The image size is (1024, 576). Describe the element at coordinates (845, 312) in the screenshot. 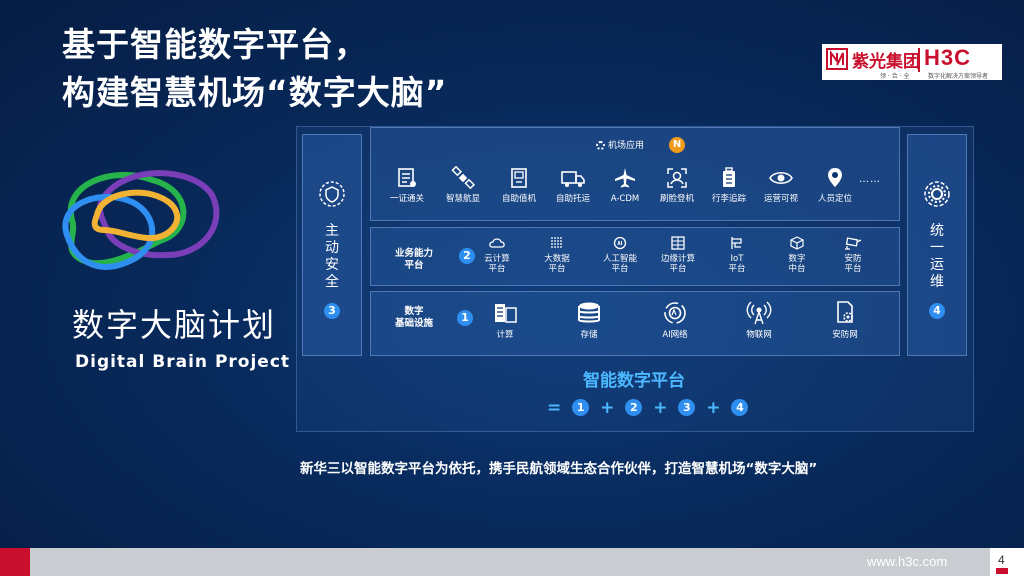

I see `security-network-icon` at that location.